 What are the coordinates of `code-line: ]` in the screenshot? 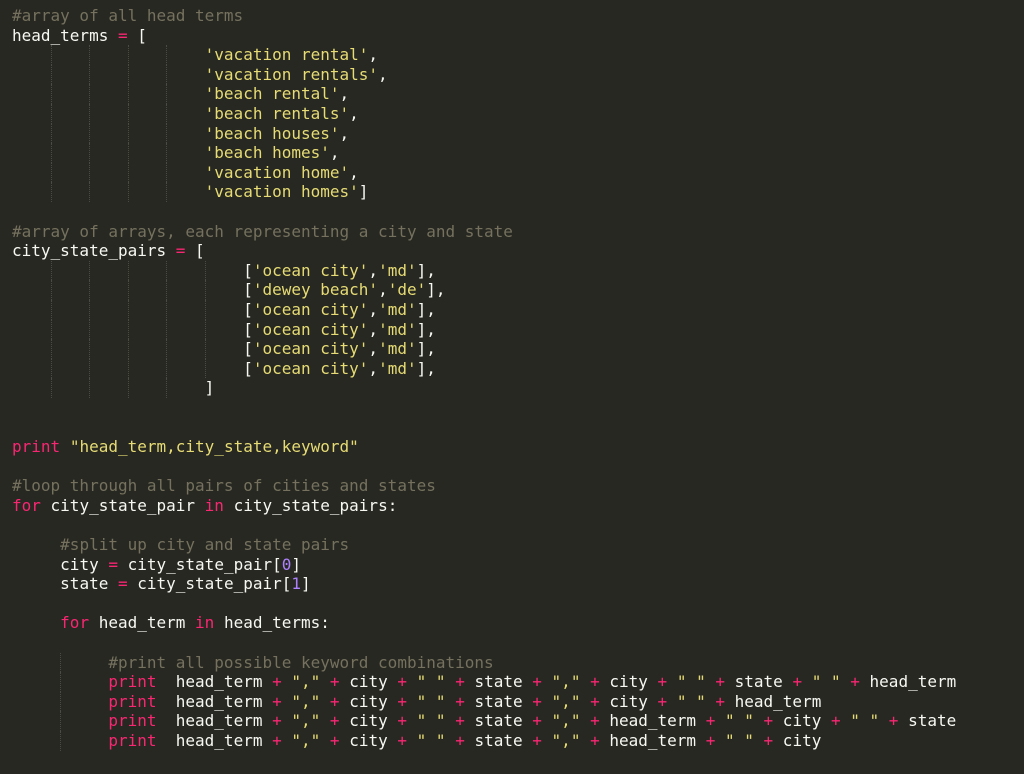 It's located at (518, 388).